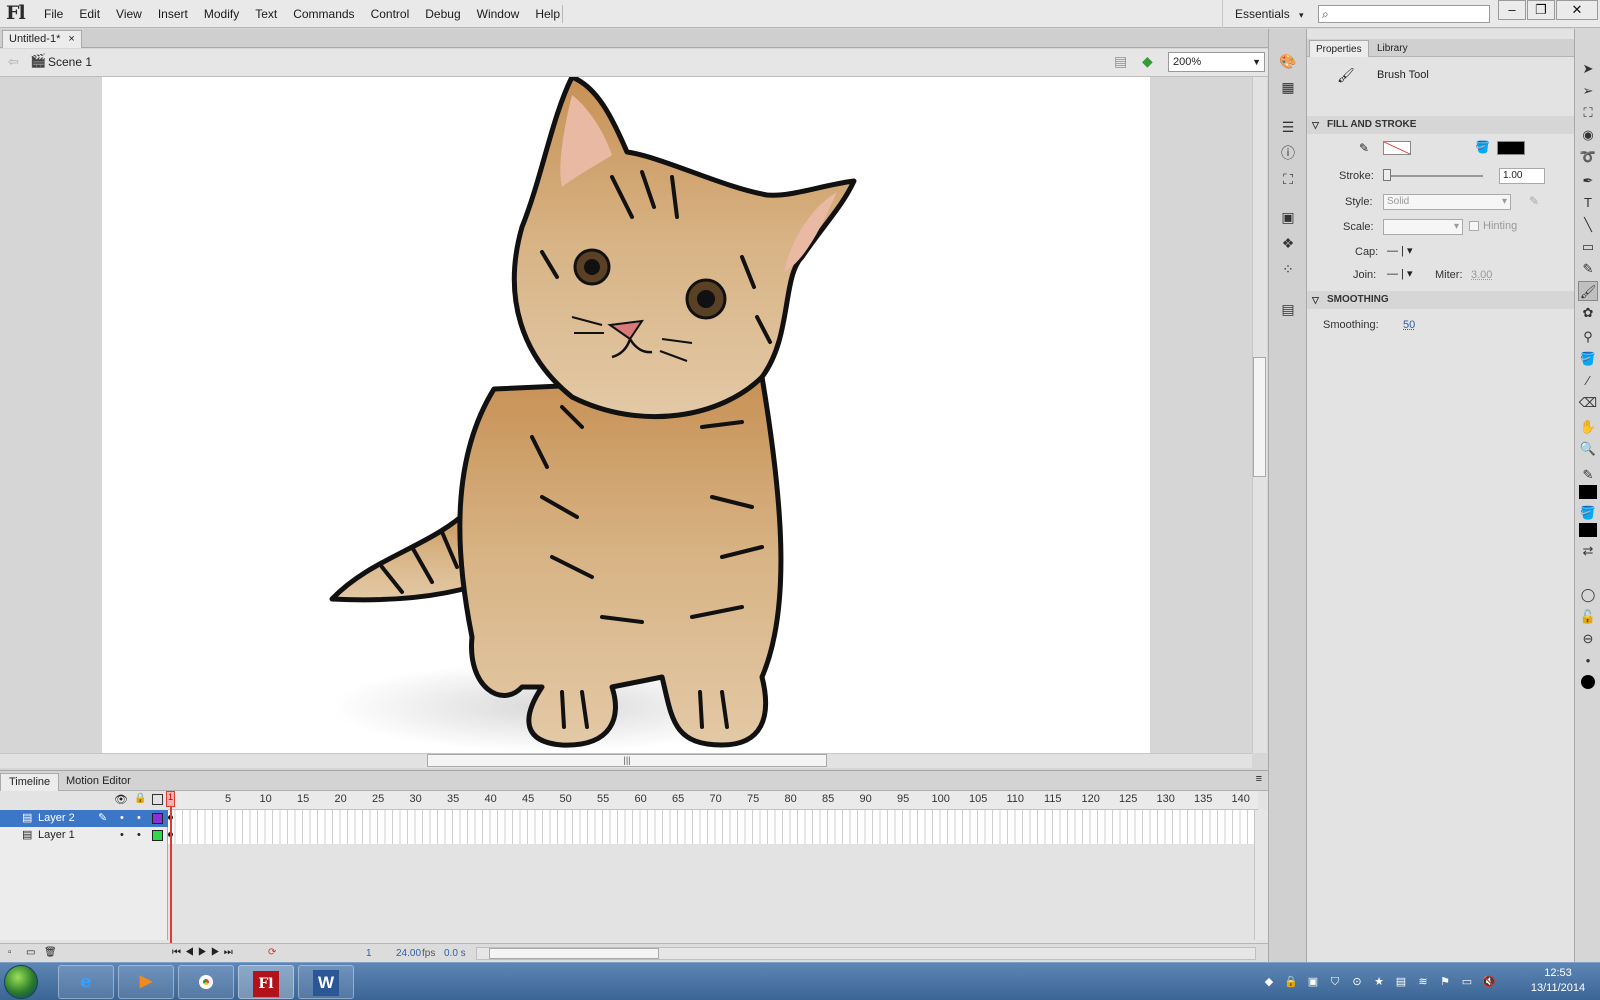  What do you see at coordinates (1147, 61) in the screenshot?
I see `edit-symbols-icon: ◆` at bounding box center [1147, 61].